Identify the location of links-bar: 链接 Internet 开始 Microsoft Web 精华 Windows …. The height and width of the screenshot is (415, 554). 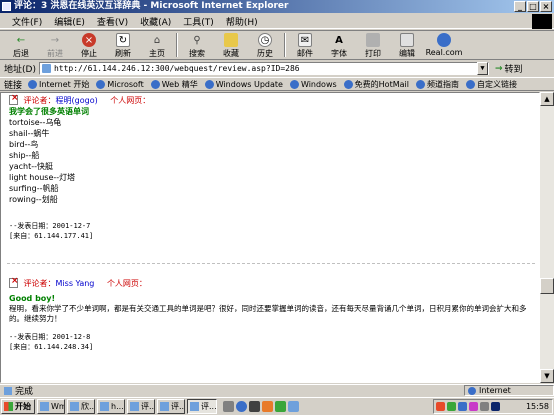
(277, 84).